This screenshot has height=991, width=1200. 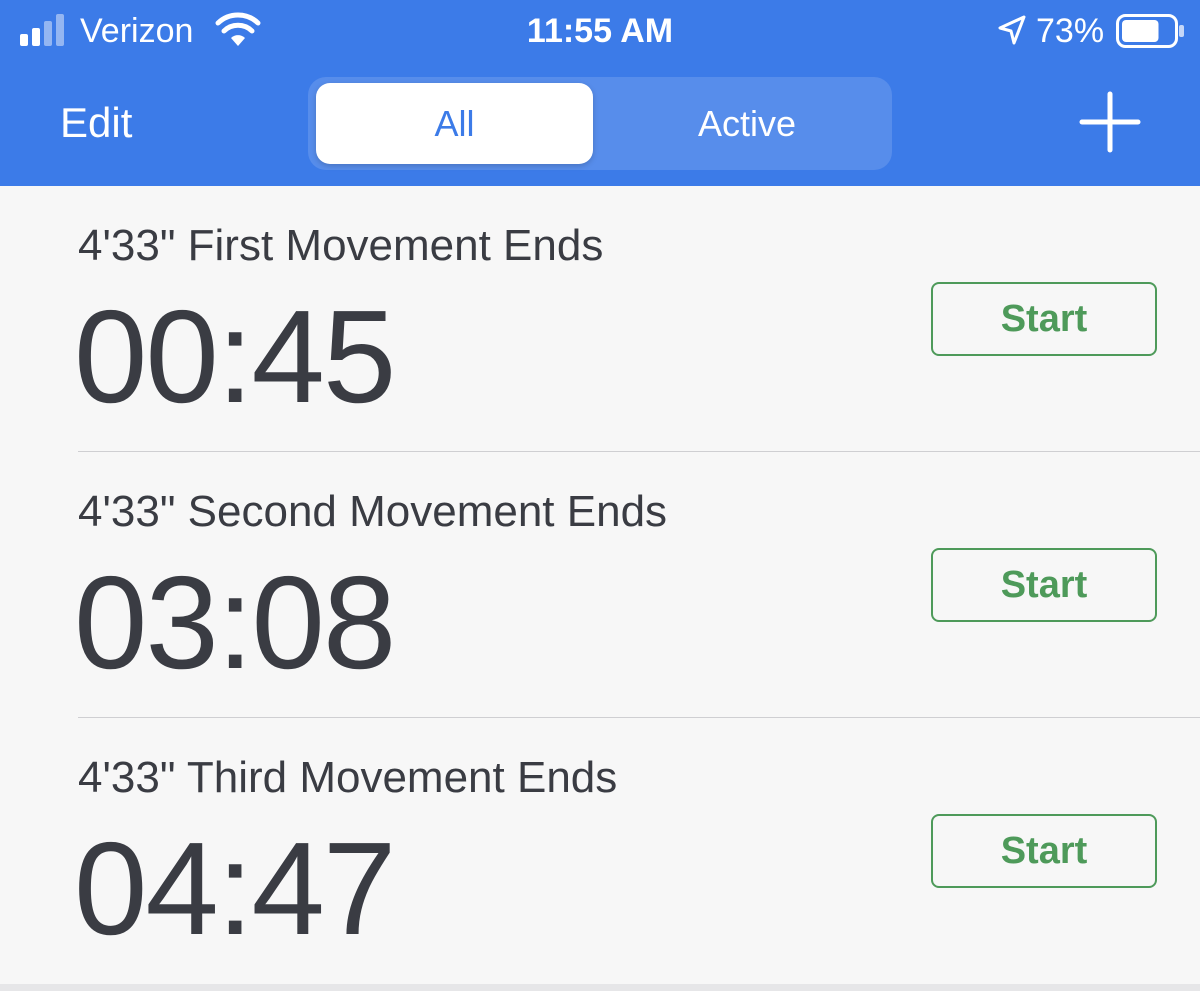 I want to click on plus-icon, so click(x=1110, y=122).